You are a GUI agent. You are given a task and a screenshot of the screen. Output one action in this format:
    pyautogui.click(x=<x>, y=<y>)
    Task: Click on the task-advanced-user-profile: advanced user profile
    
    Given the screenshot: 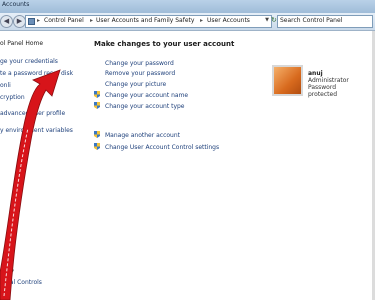 What is the action you would take?
    pyautogui.click(x=32, y=113)
    